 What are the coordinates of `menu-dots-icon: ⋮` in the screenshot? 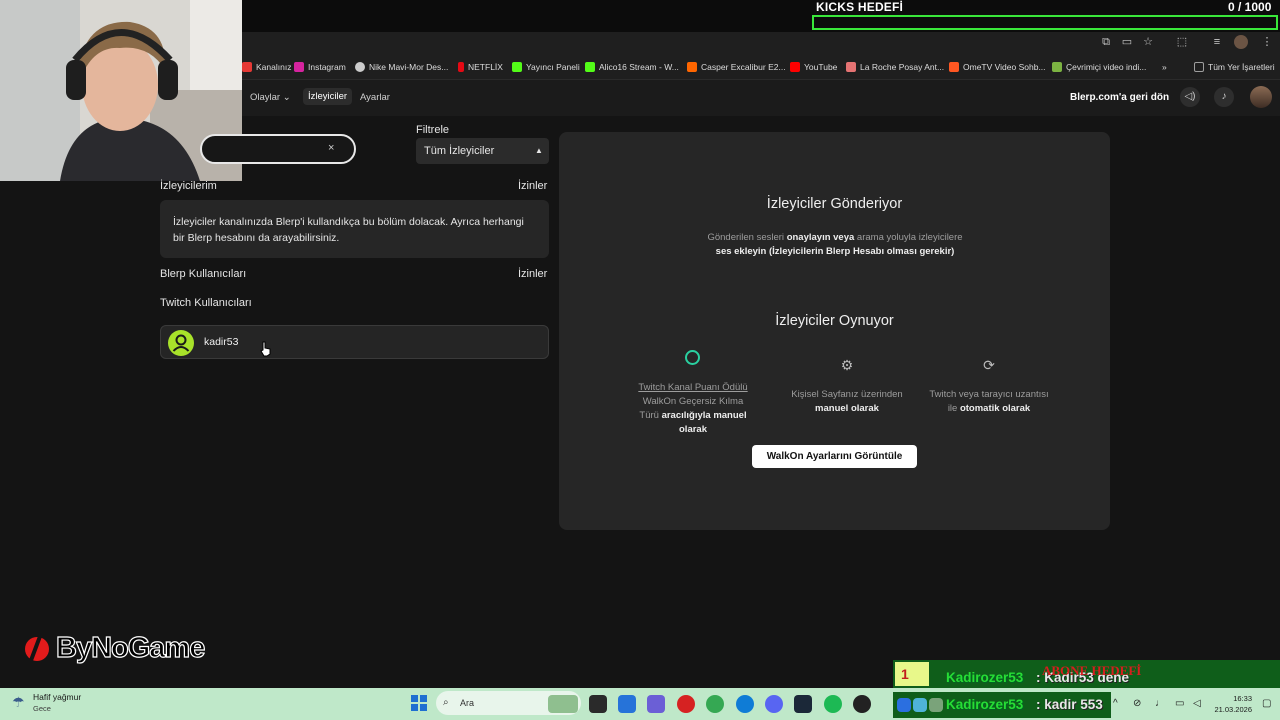 It's located at (1267, 42).